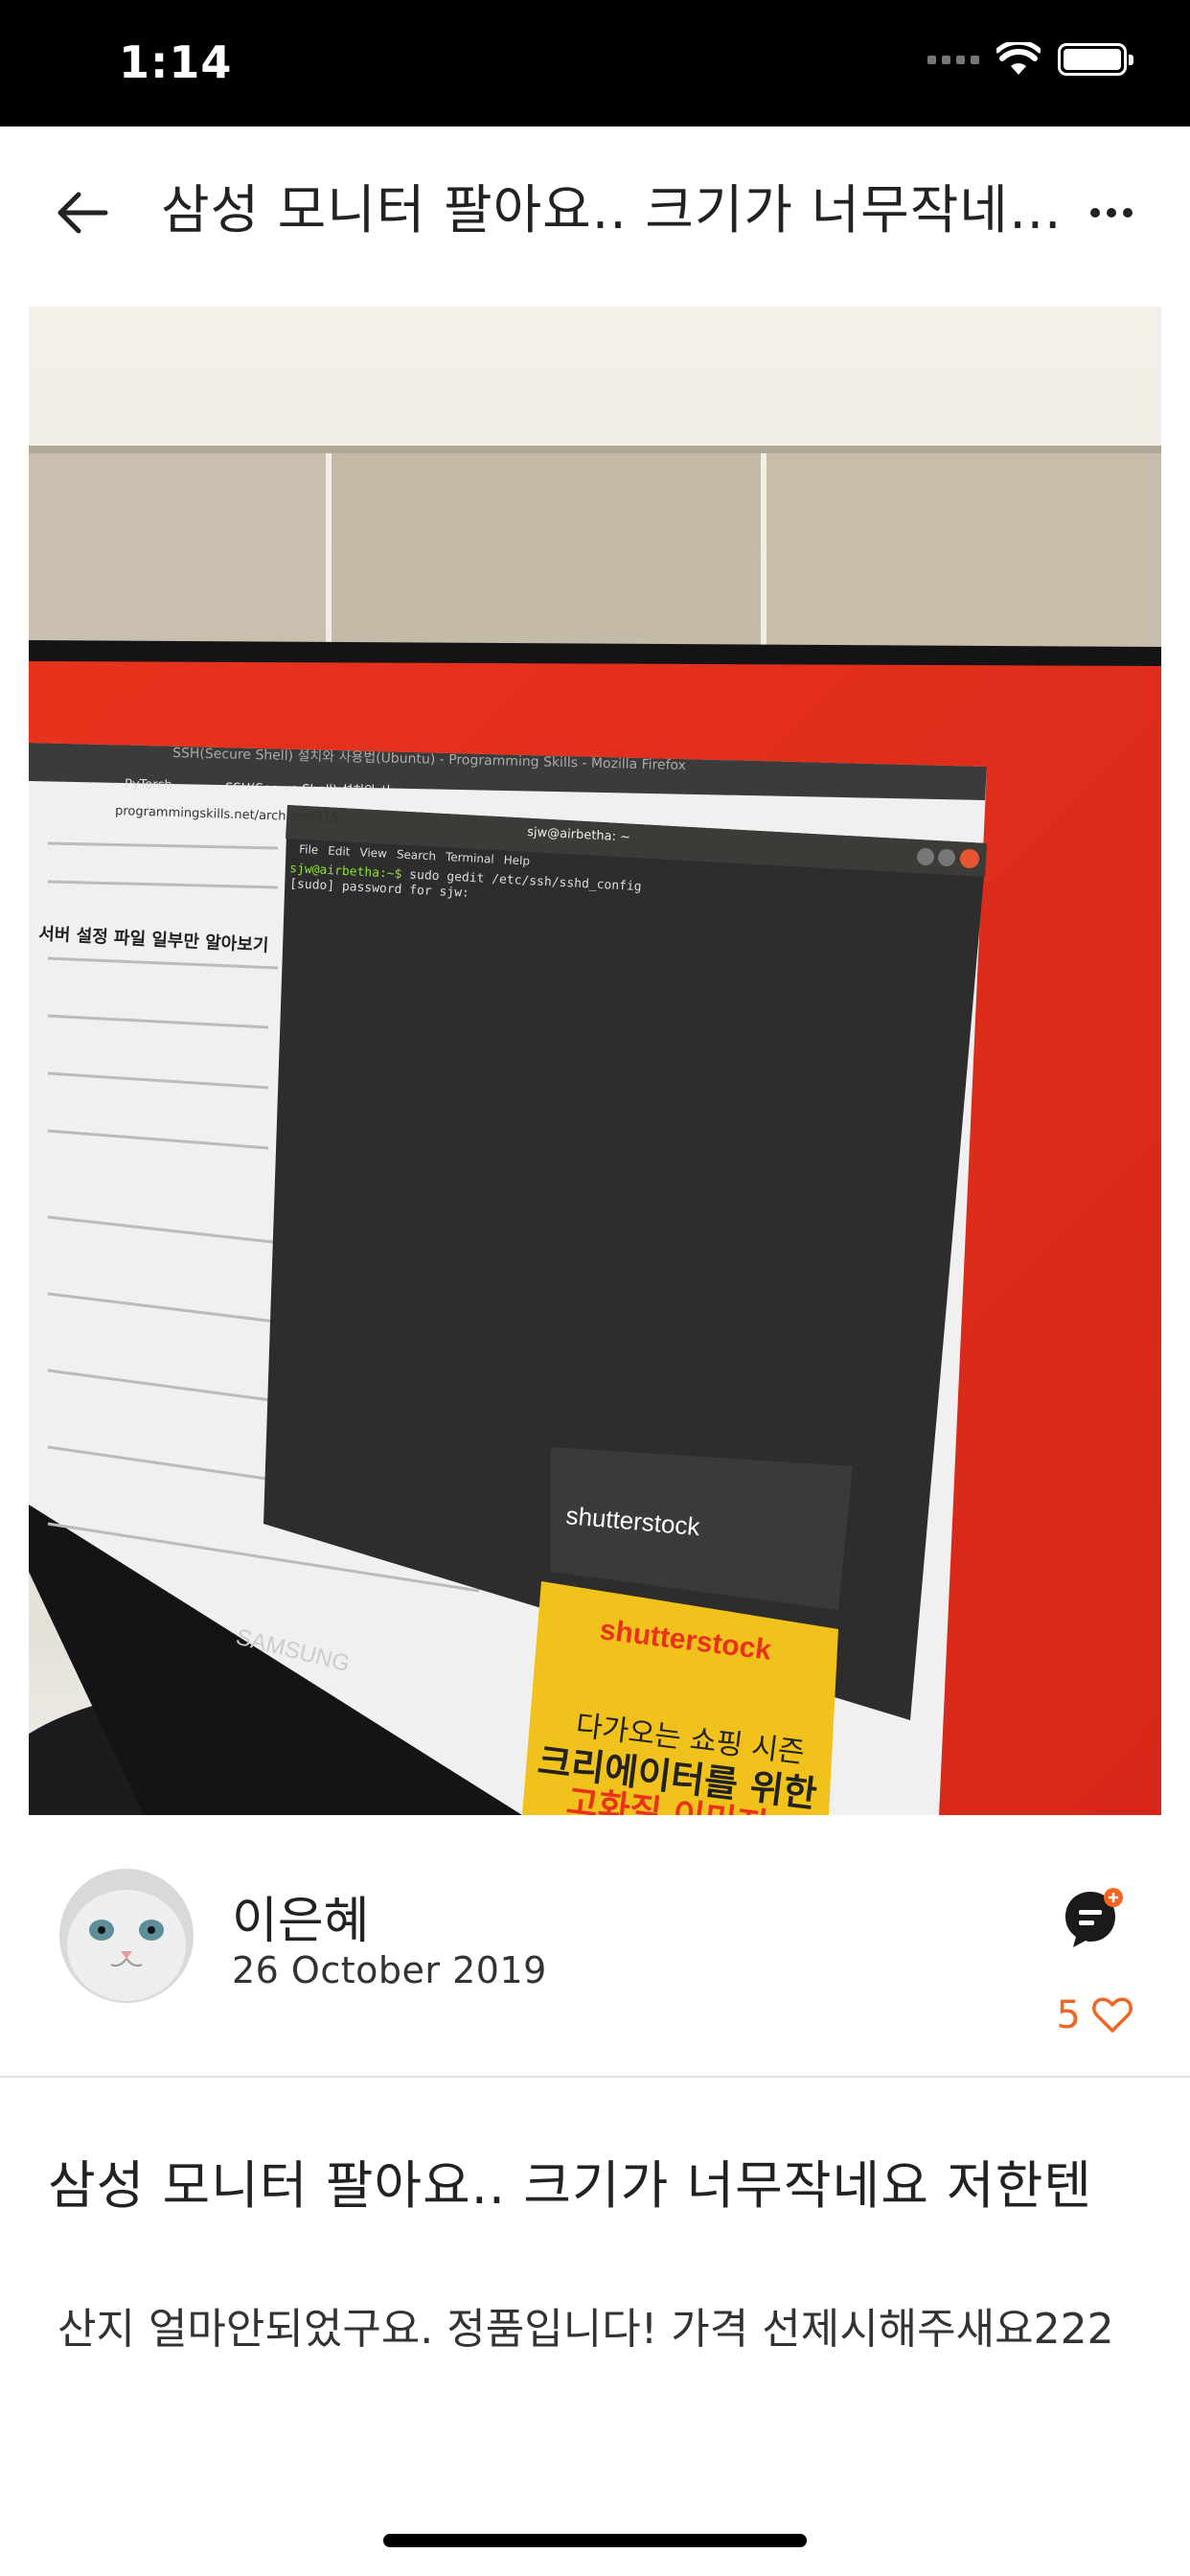  What do you see at coordinates (176, 62) in the screenshot?
I see `status-time: 1:14` at bounding box center [176, 62].